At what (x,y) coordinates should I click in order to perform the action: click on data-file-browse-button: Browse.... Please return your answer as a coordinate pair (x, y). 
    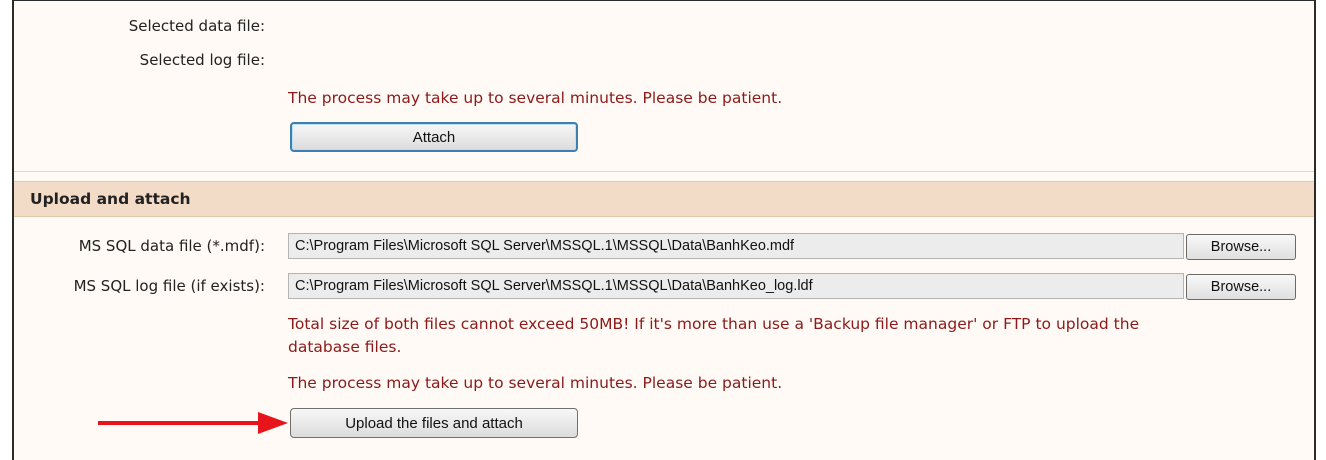
    Looking at the image, I should click on (1241, 247).